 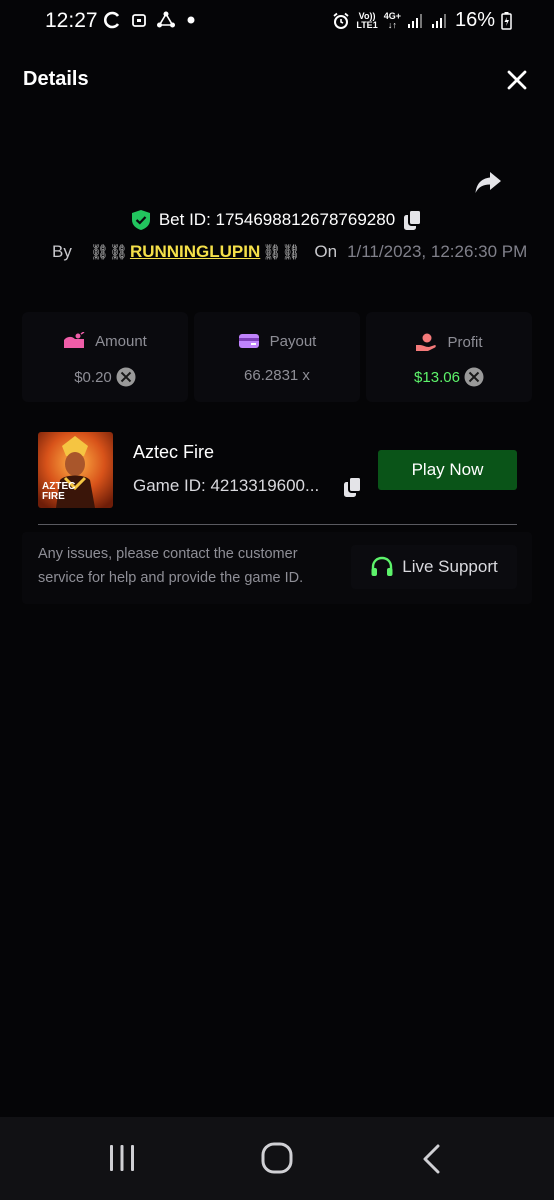 I want to click on home-icon, so click(x=277, y=1158).